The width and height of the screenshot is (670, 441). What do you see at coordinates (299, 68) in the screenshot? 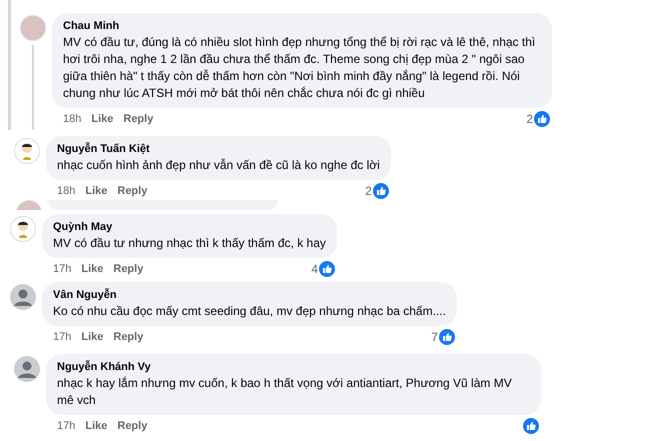
I see `comment-text: MV có đầu tư, đúng là có nhiều slot hình đẹp nhưng tổng thể bị rời rạc và lê thê, nhạc thì hơi trôi nha, nghe 1 2 lần đầu chưa thể thấm đc. Theme song chị đẹp mùa 2 " ngôi sao giữa thiên hà" t thấy còn dễ thấm hơn còn "Nơi bình minh đầy nắng" là legend rồi. Nói chung như lúc ATSH mới mở bát thôi nên chắc chưa nói đc gì nhiều` at bounding box center [299, 68].